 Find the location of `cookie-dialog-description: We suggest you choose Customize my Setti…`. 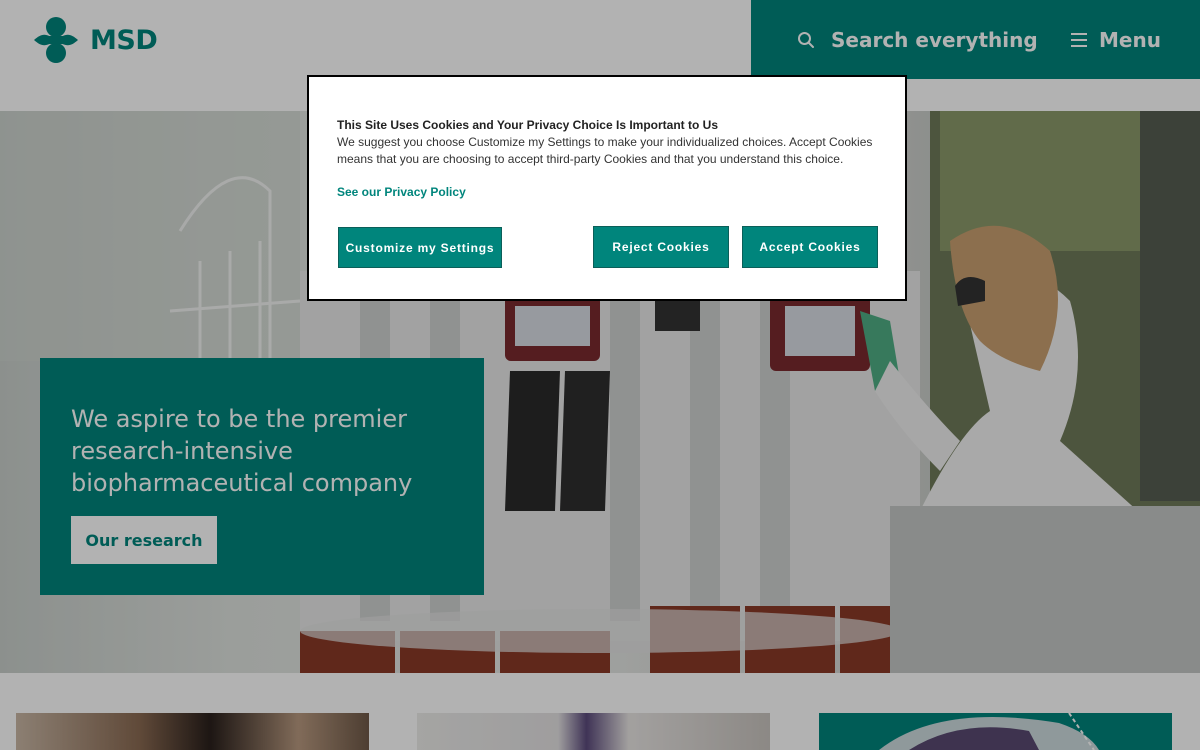

cookie-dialog-description: We suggest you choose Customize my Setti… is located at coordinates (605, 150).